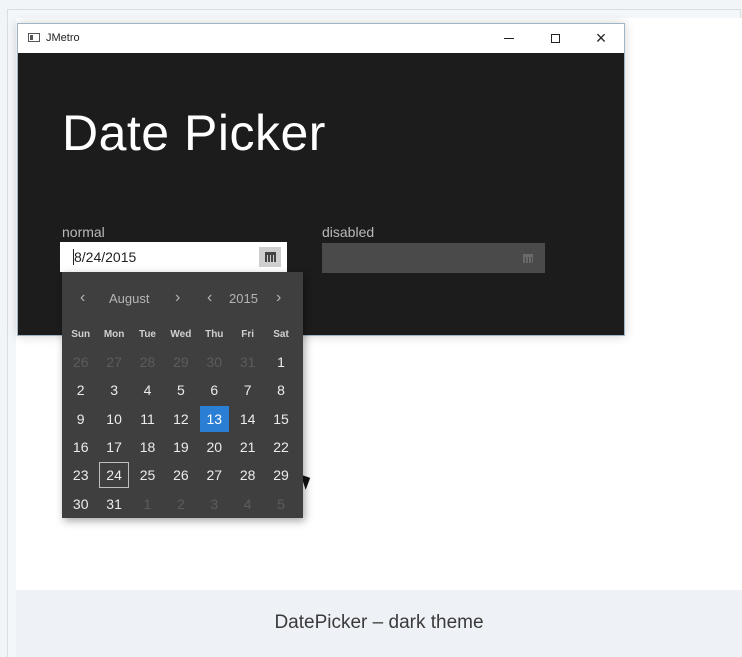 This screenshot has width=742, height=657. I want to click on minimize-icon, so click(509, 38).